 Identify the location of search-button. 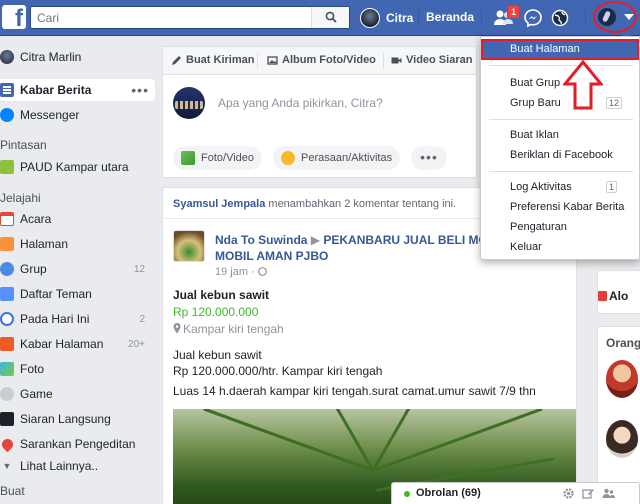
(330, 17).